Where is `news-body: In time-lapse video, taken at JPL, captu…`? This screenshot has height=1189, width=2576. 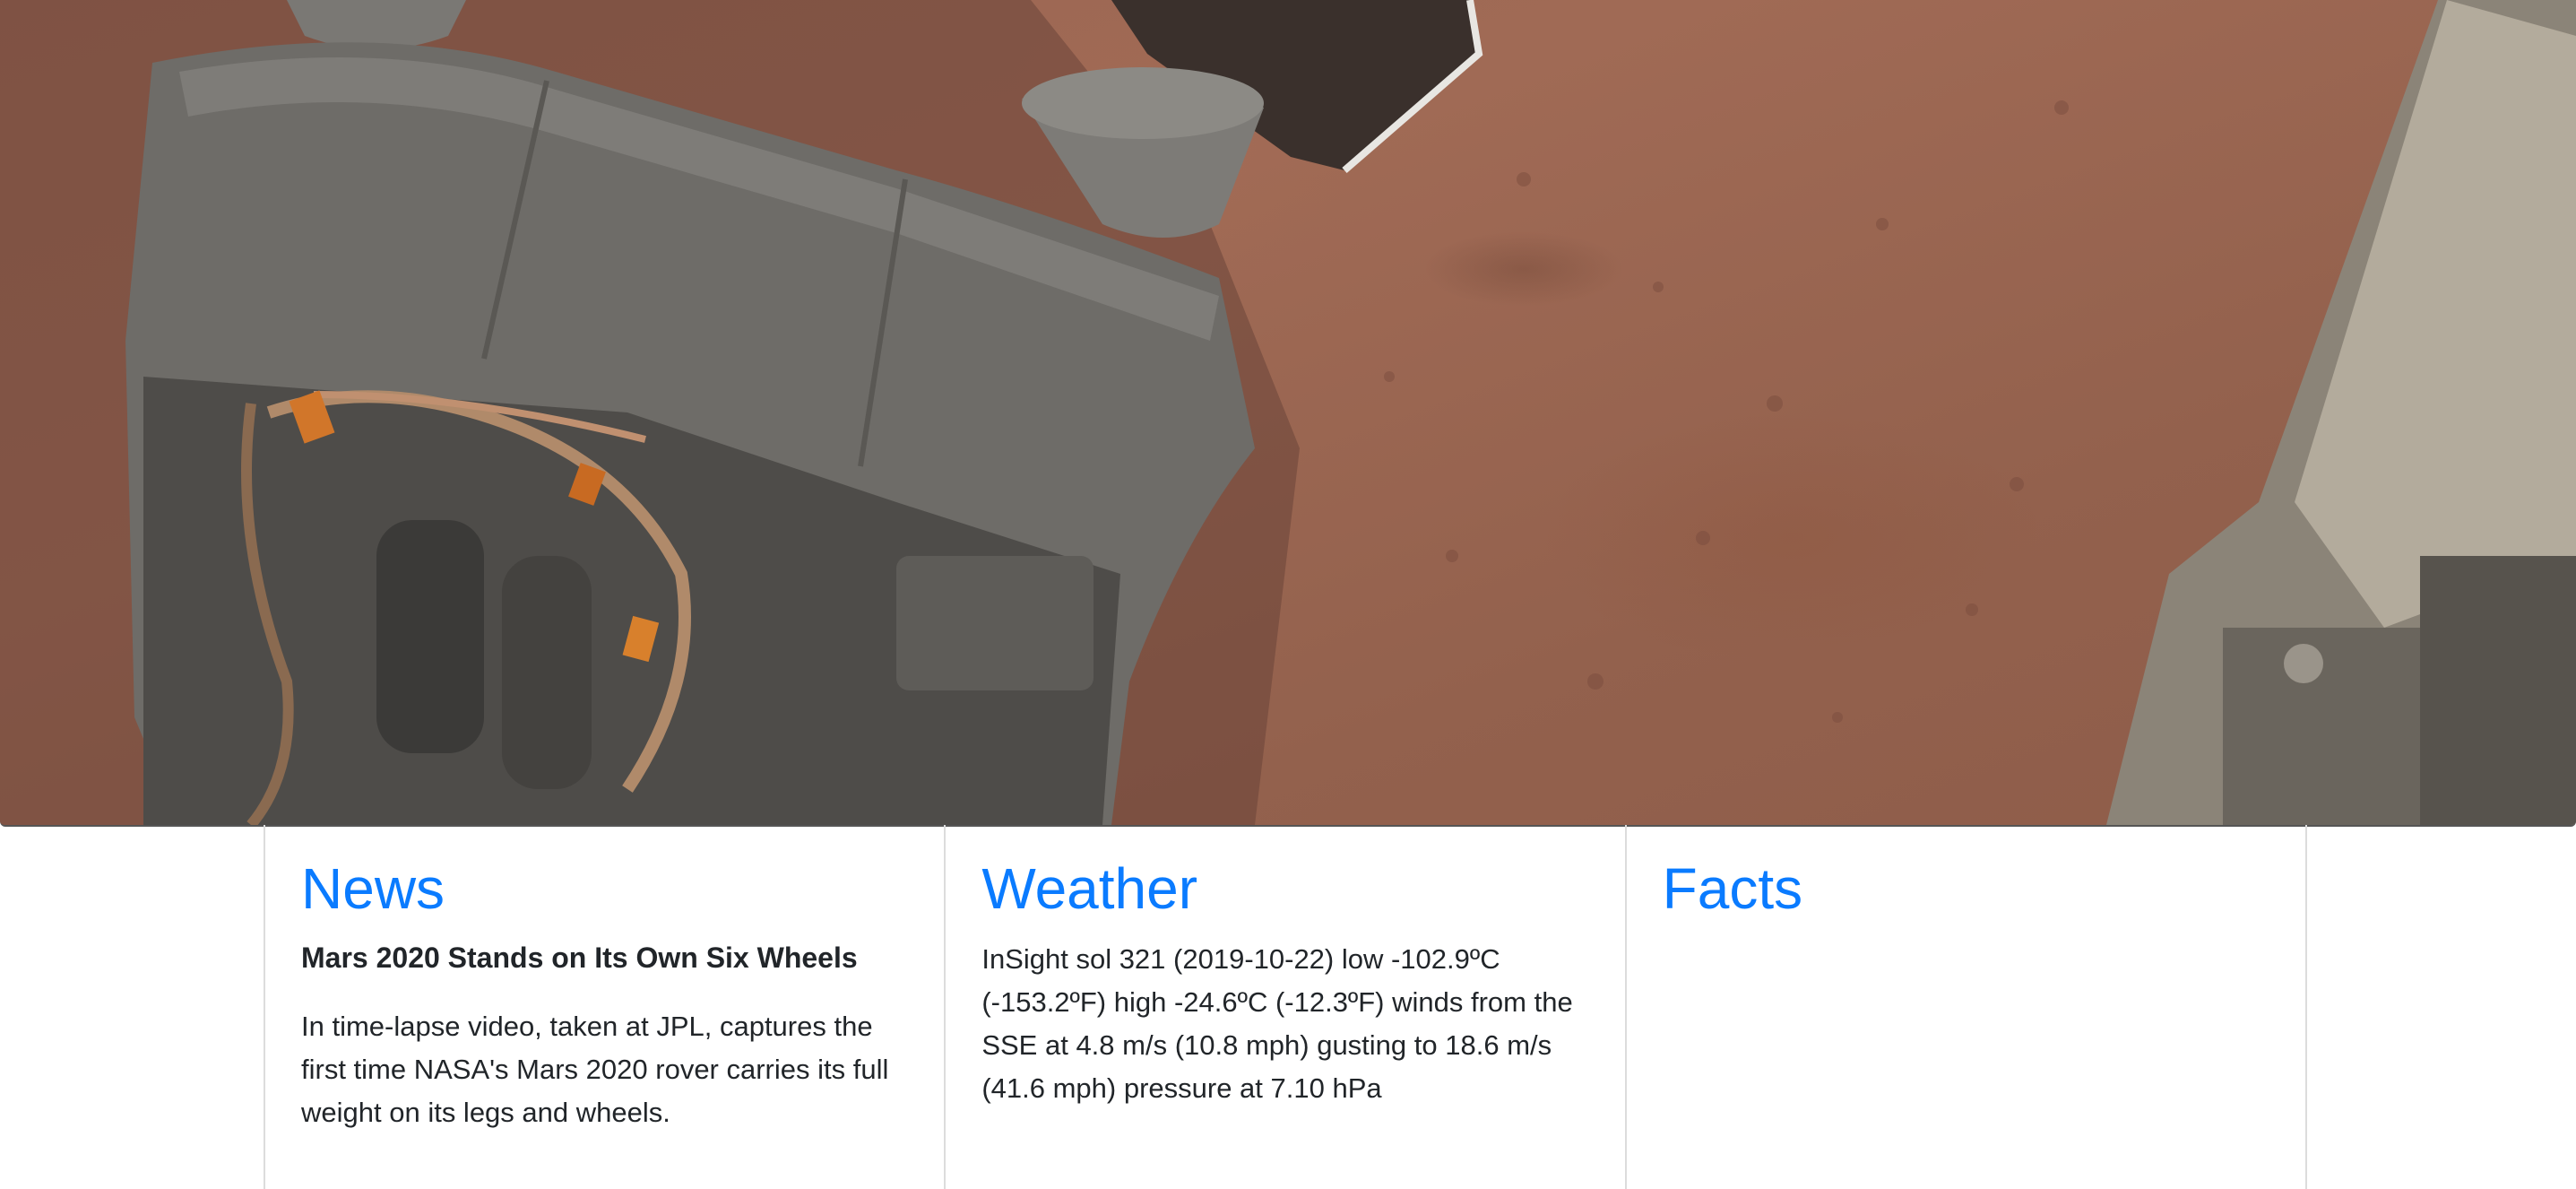
news-body: In time-lapse video, taken at JPL, captu… is located at coordinates (595, 1070).